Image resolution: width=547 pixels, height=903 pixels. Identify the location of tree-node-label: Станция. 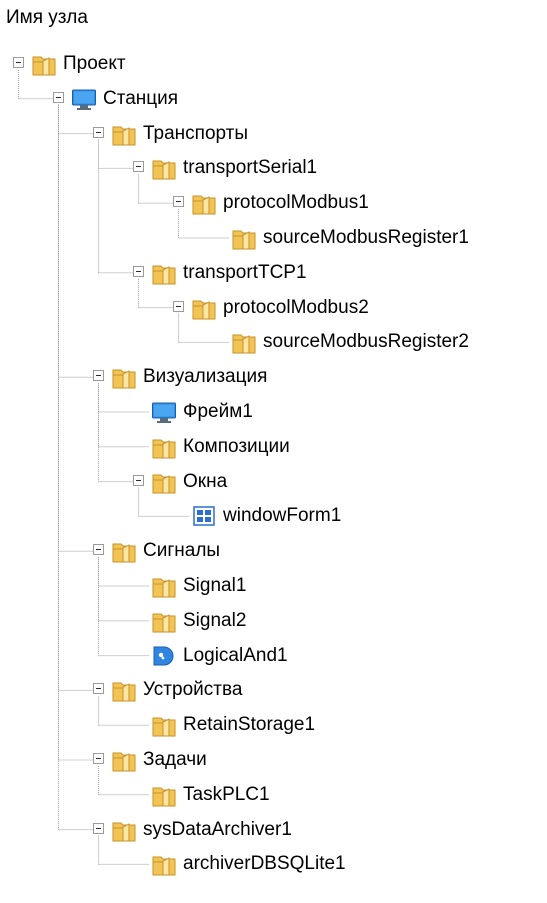
(140, 99).